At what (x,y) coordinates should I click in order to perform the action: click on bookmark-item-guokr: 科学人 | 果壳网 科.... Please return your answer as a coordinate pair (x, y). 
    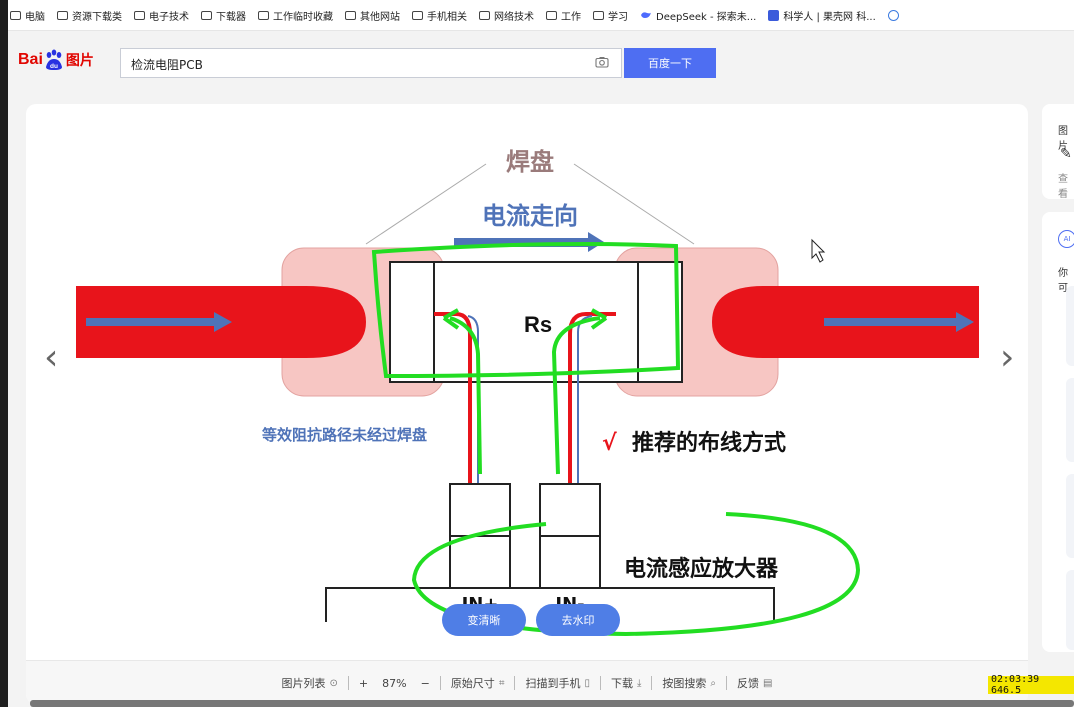
    Looking at the image, I should click on (822, 15).